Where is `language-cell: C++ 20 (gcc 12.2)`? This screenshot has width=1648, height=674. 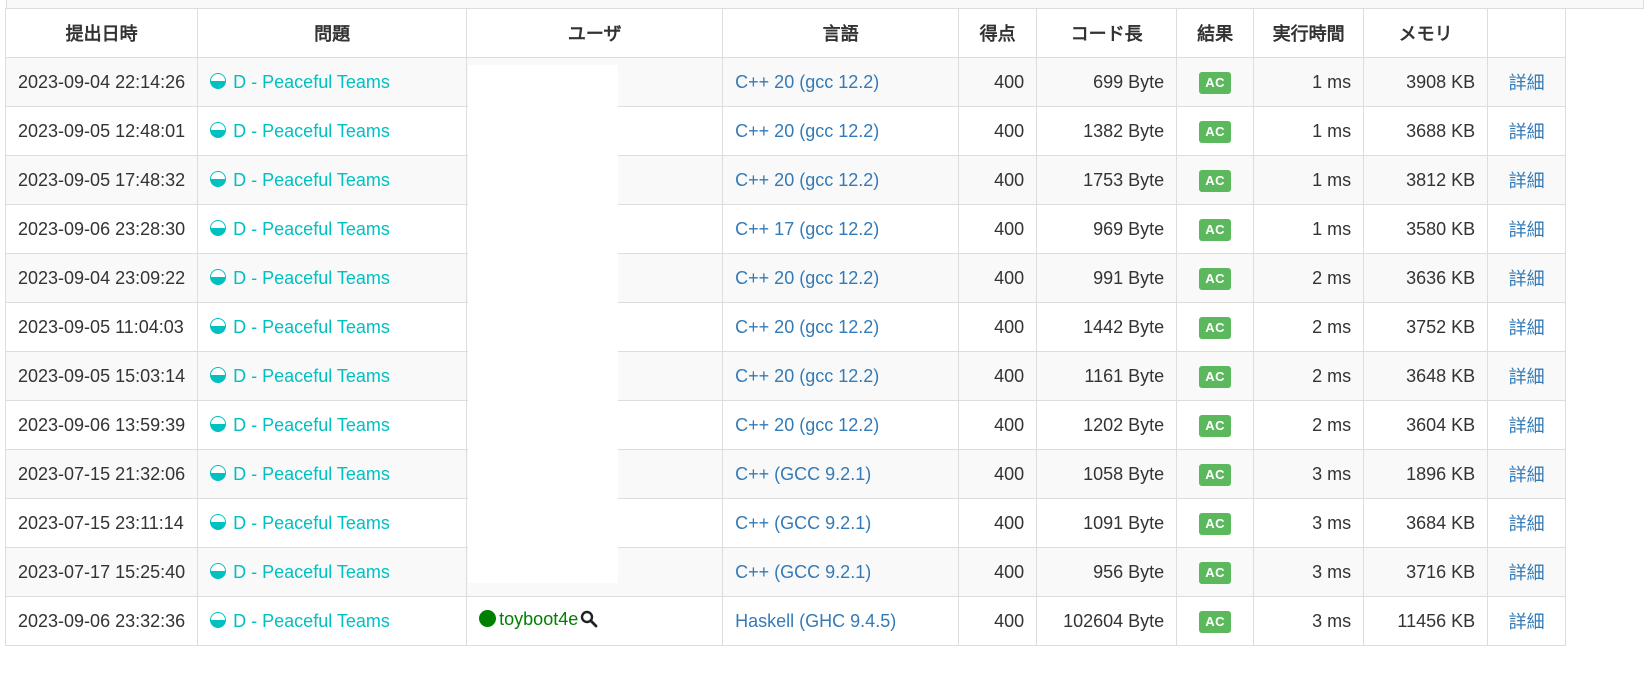 language-cell: C++ 20 (gcc 12.2) is located at coordinates (841, 425).